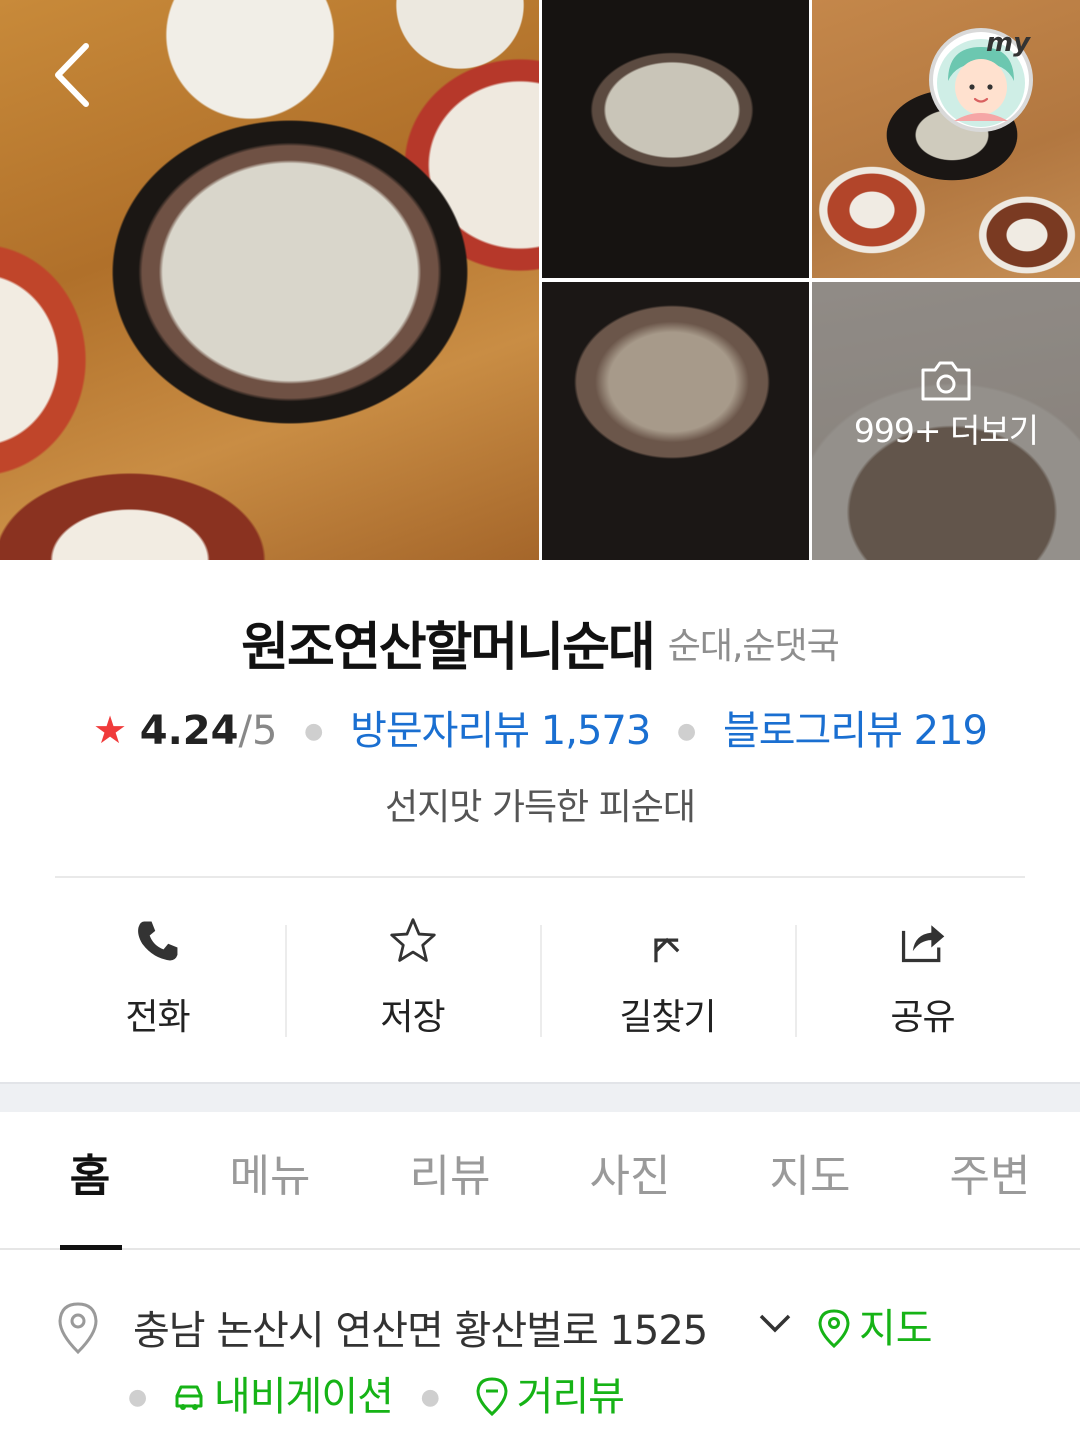 The width and height of the screenshot is (1080, 1446). What do you see at coordinates (922, 1017) in the screenshot?
I see `share-label: 공유` at bounding box center [922, 1017].